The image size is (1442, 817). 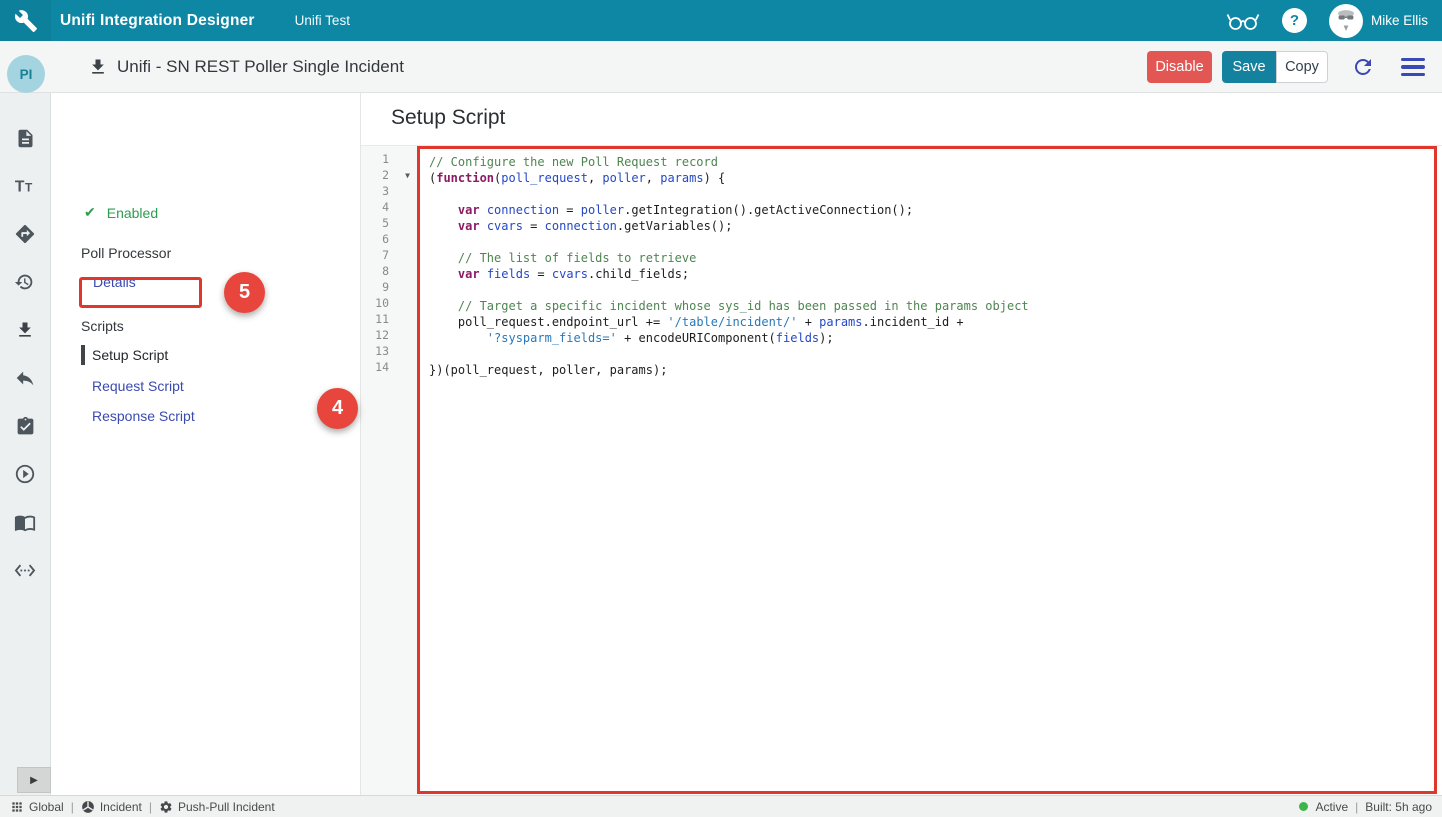 I want to click on app-logo, so click(x=25, y=20).